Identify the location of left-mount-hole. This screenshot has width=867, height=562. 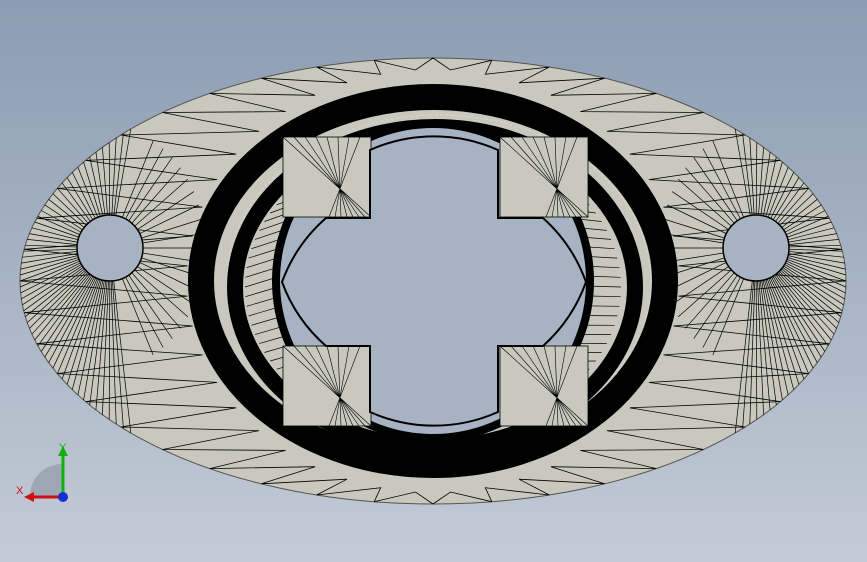
(110, 248).